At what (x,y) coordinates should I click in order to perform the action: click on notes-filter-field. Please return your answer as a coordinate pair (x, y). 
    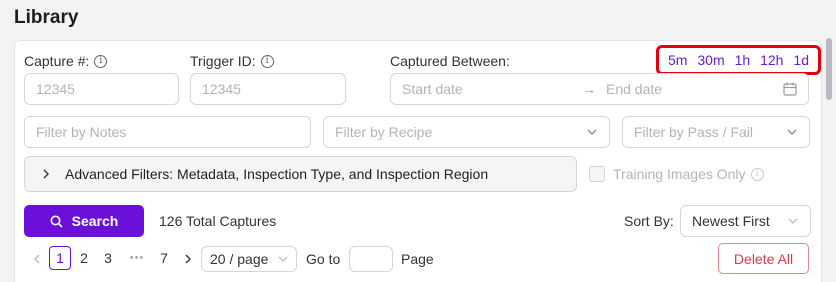
    Looking at the image, I should click on (167, 132).